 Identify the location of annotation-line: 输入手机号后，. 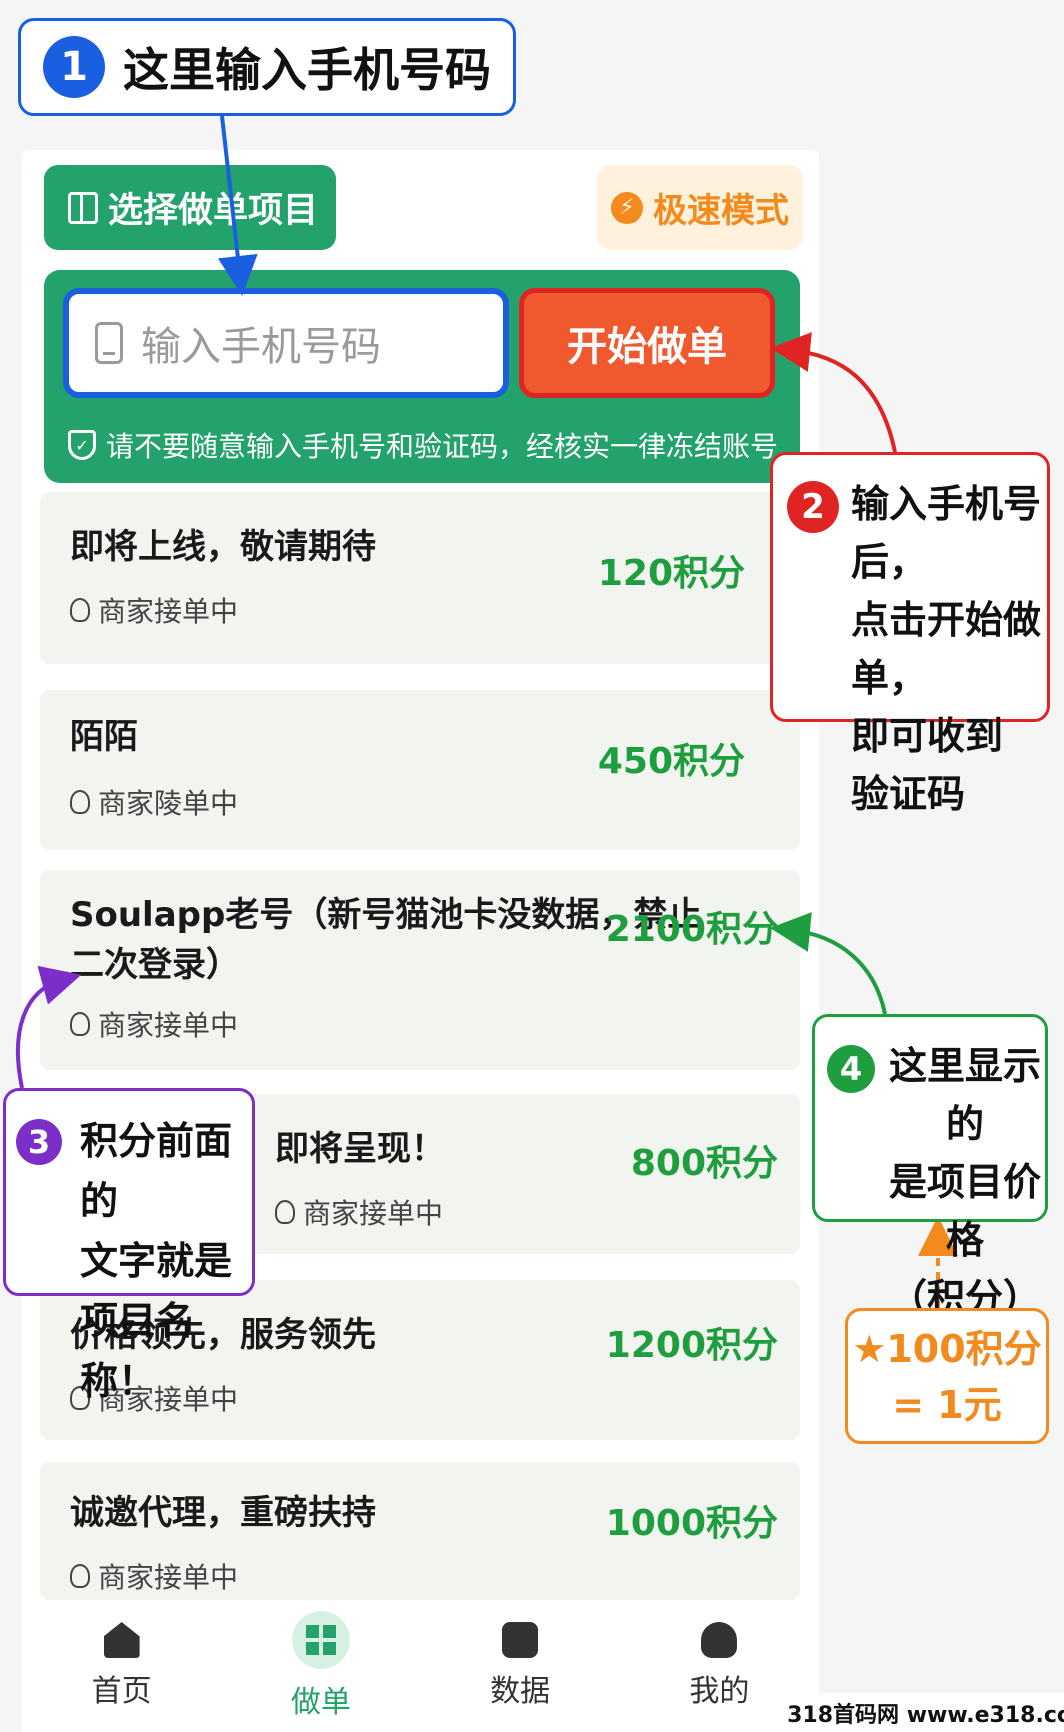
(946, 533).